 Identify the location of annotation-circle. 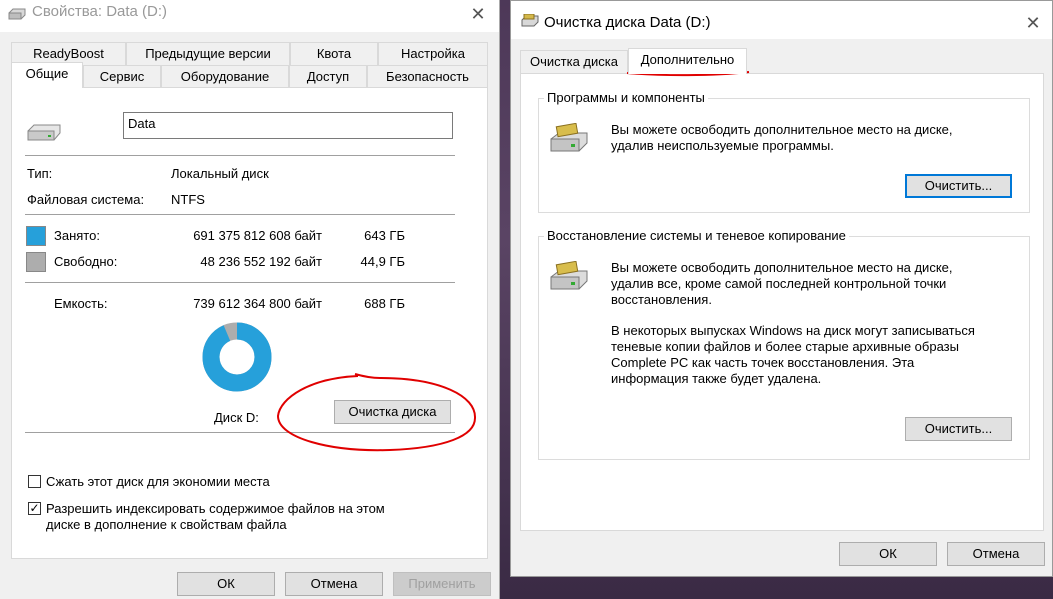
(376, 412).